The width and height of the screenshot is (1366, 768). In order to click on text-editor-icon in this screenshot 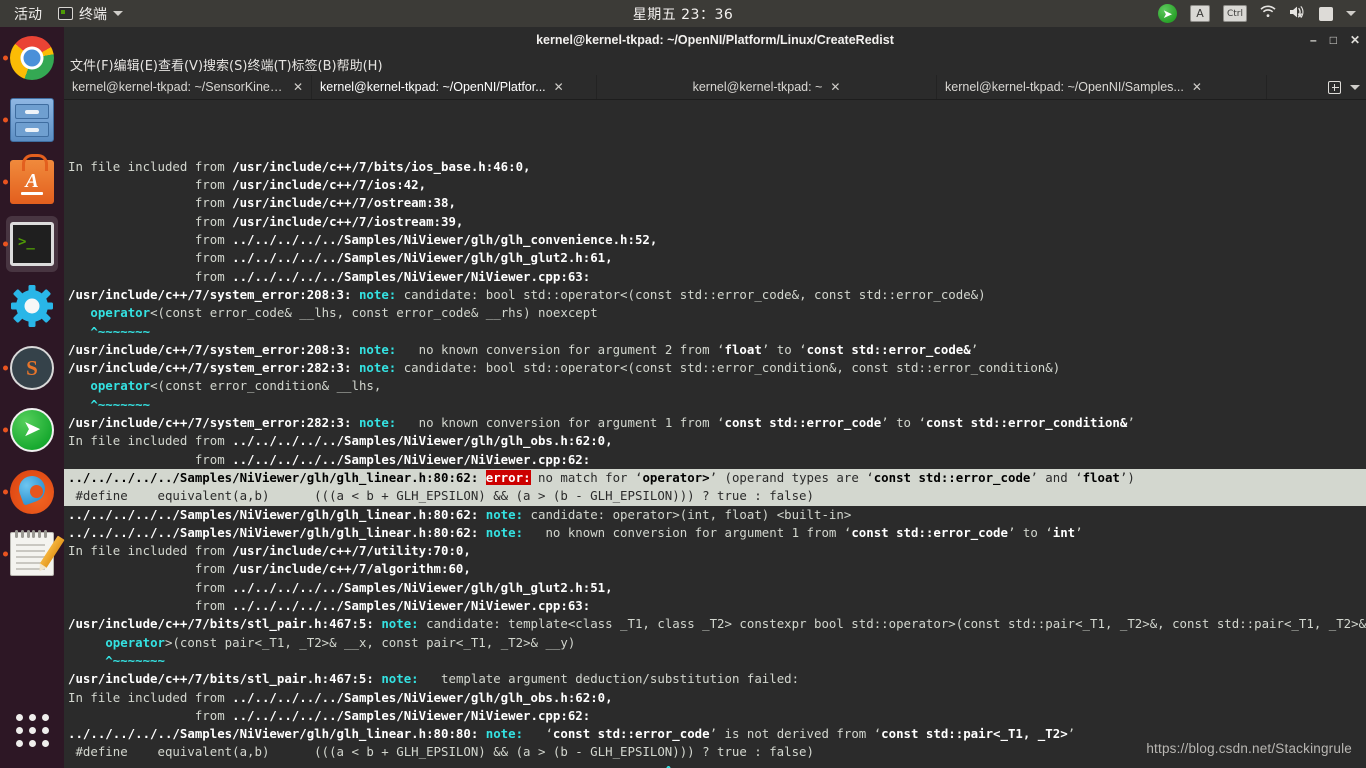, I will do `click(37, 553)`.